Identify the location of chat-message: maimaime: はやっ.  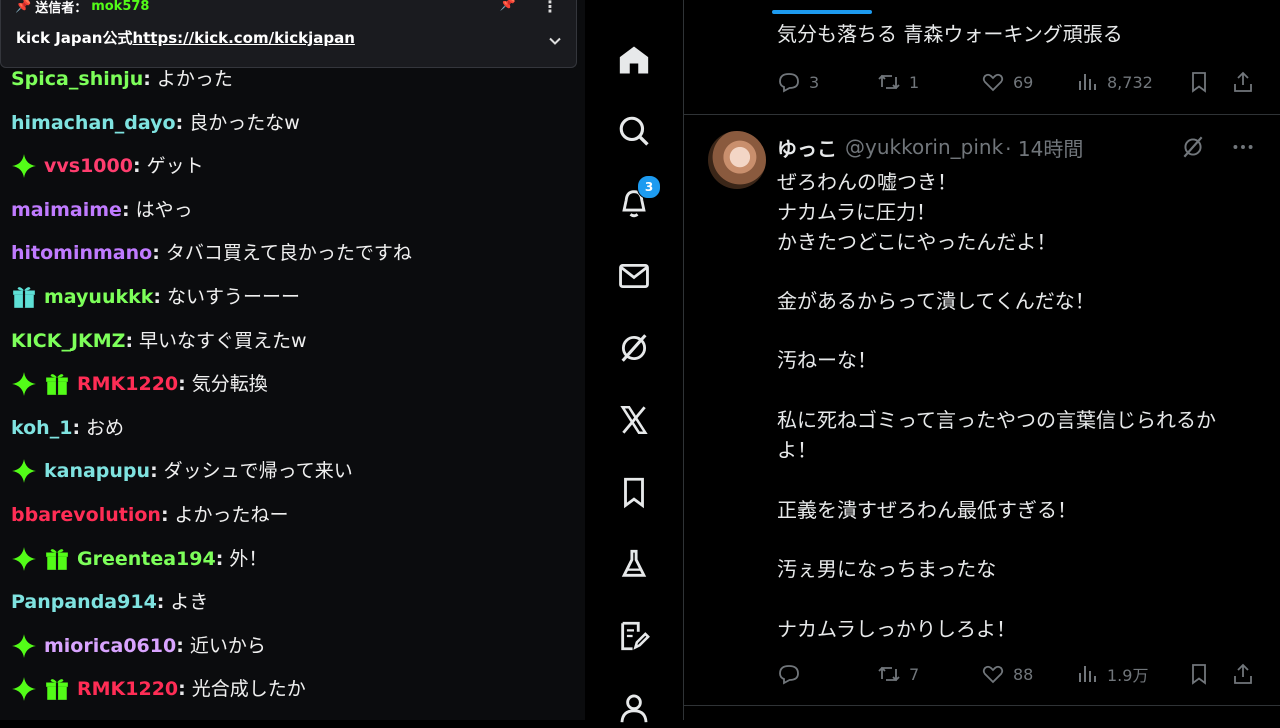
(102, 210).